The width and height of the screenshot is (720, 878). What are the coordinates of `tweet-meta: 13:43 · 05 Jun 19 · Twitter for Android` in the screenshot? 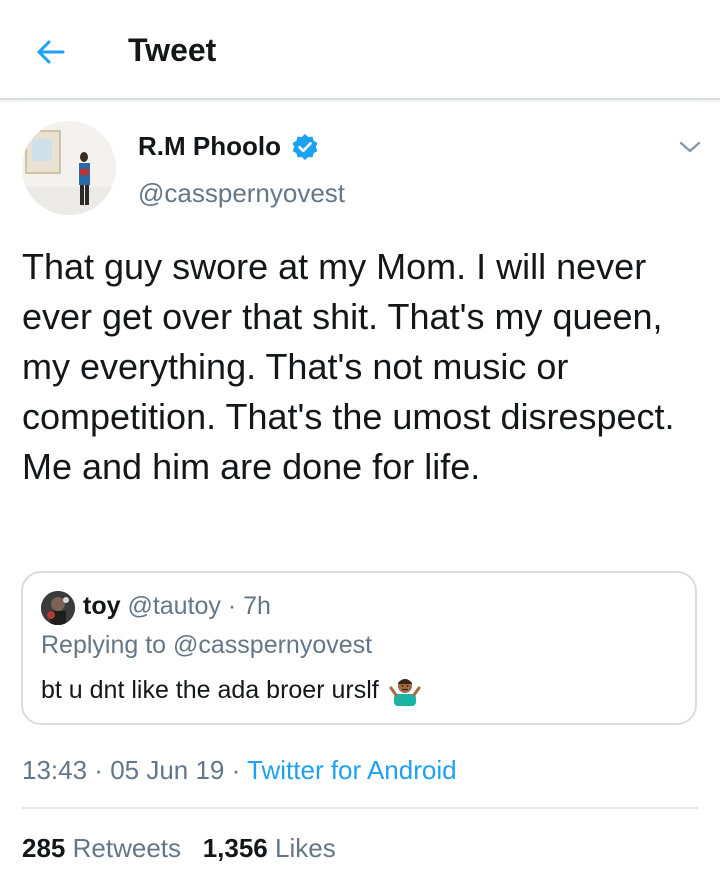 It's located at (239, 770).